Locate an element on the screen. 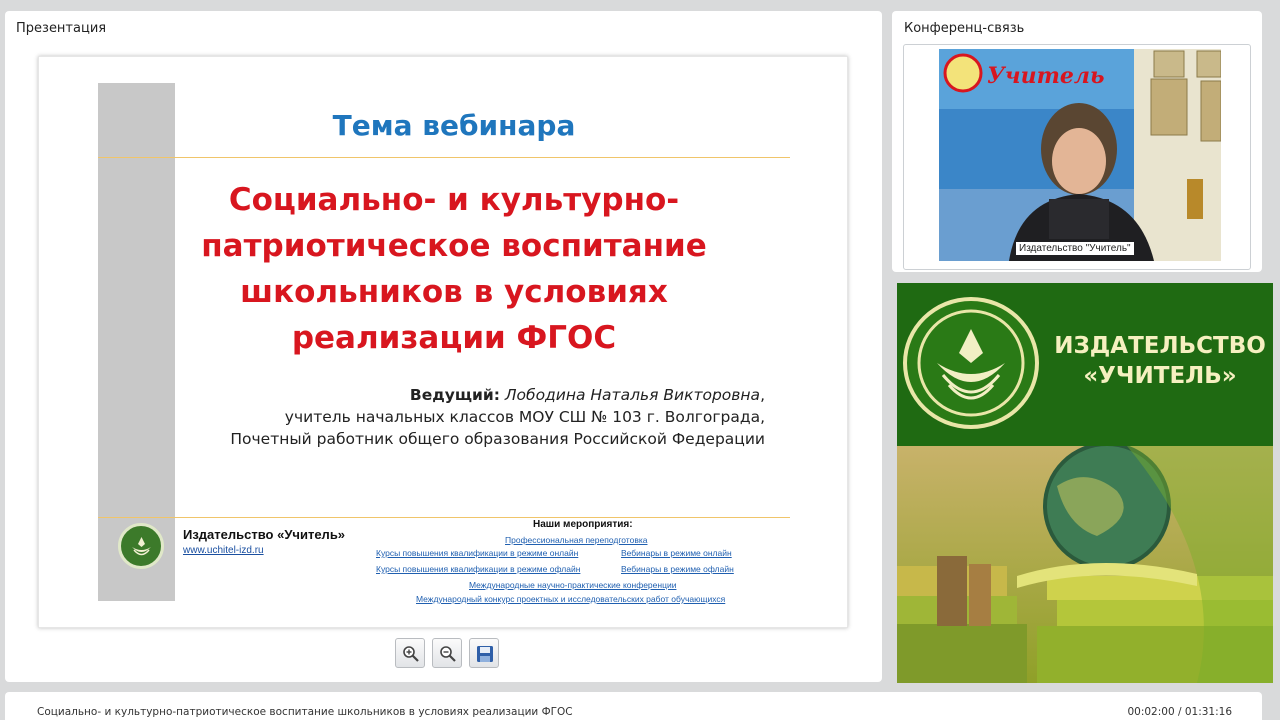 This screenshot has height=720, width=1280. event-link-webinars-online: Вебинары в режиме онлайн is located at coordinates (676, 553).